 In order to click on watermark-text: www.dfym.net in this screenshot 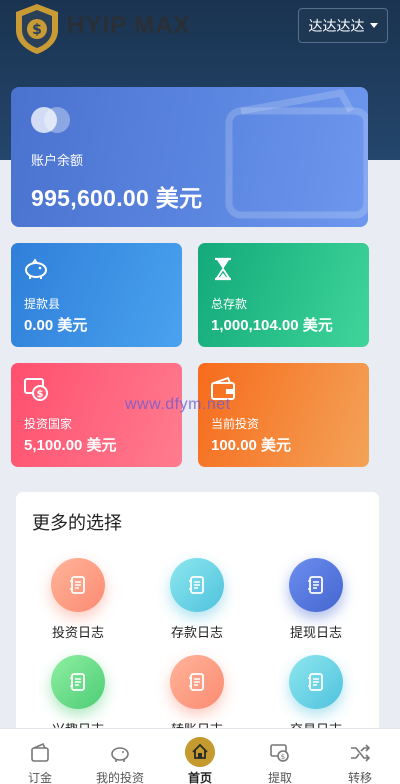, I will do `click(178, 404)`.